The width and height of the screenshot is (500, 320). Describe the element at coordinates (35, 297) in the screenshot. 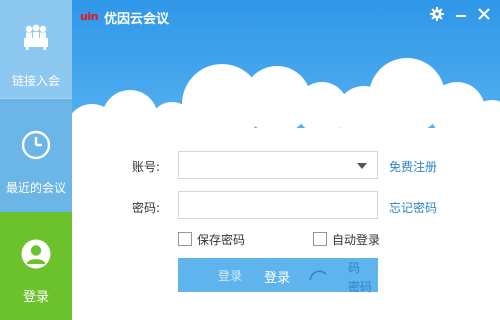

I see `sidebar-item-label: 登录` at that location.